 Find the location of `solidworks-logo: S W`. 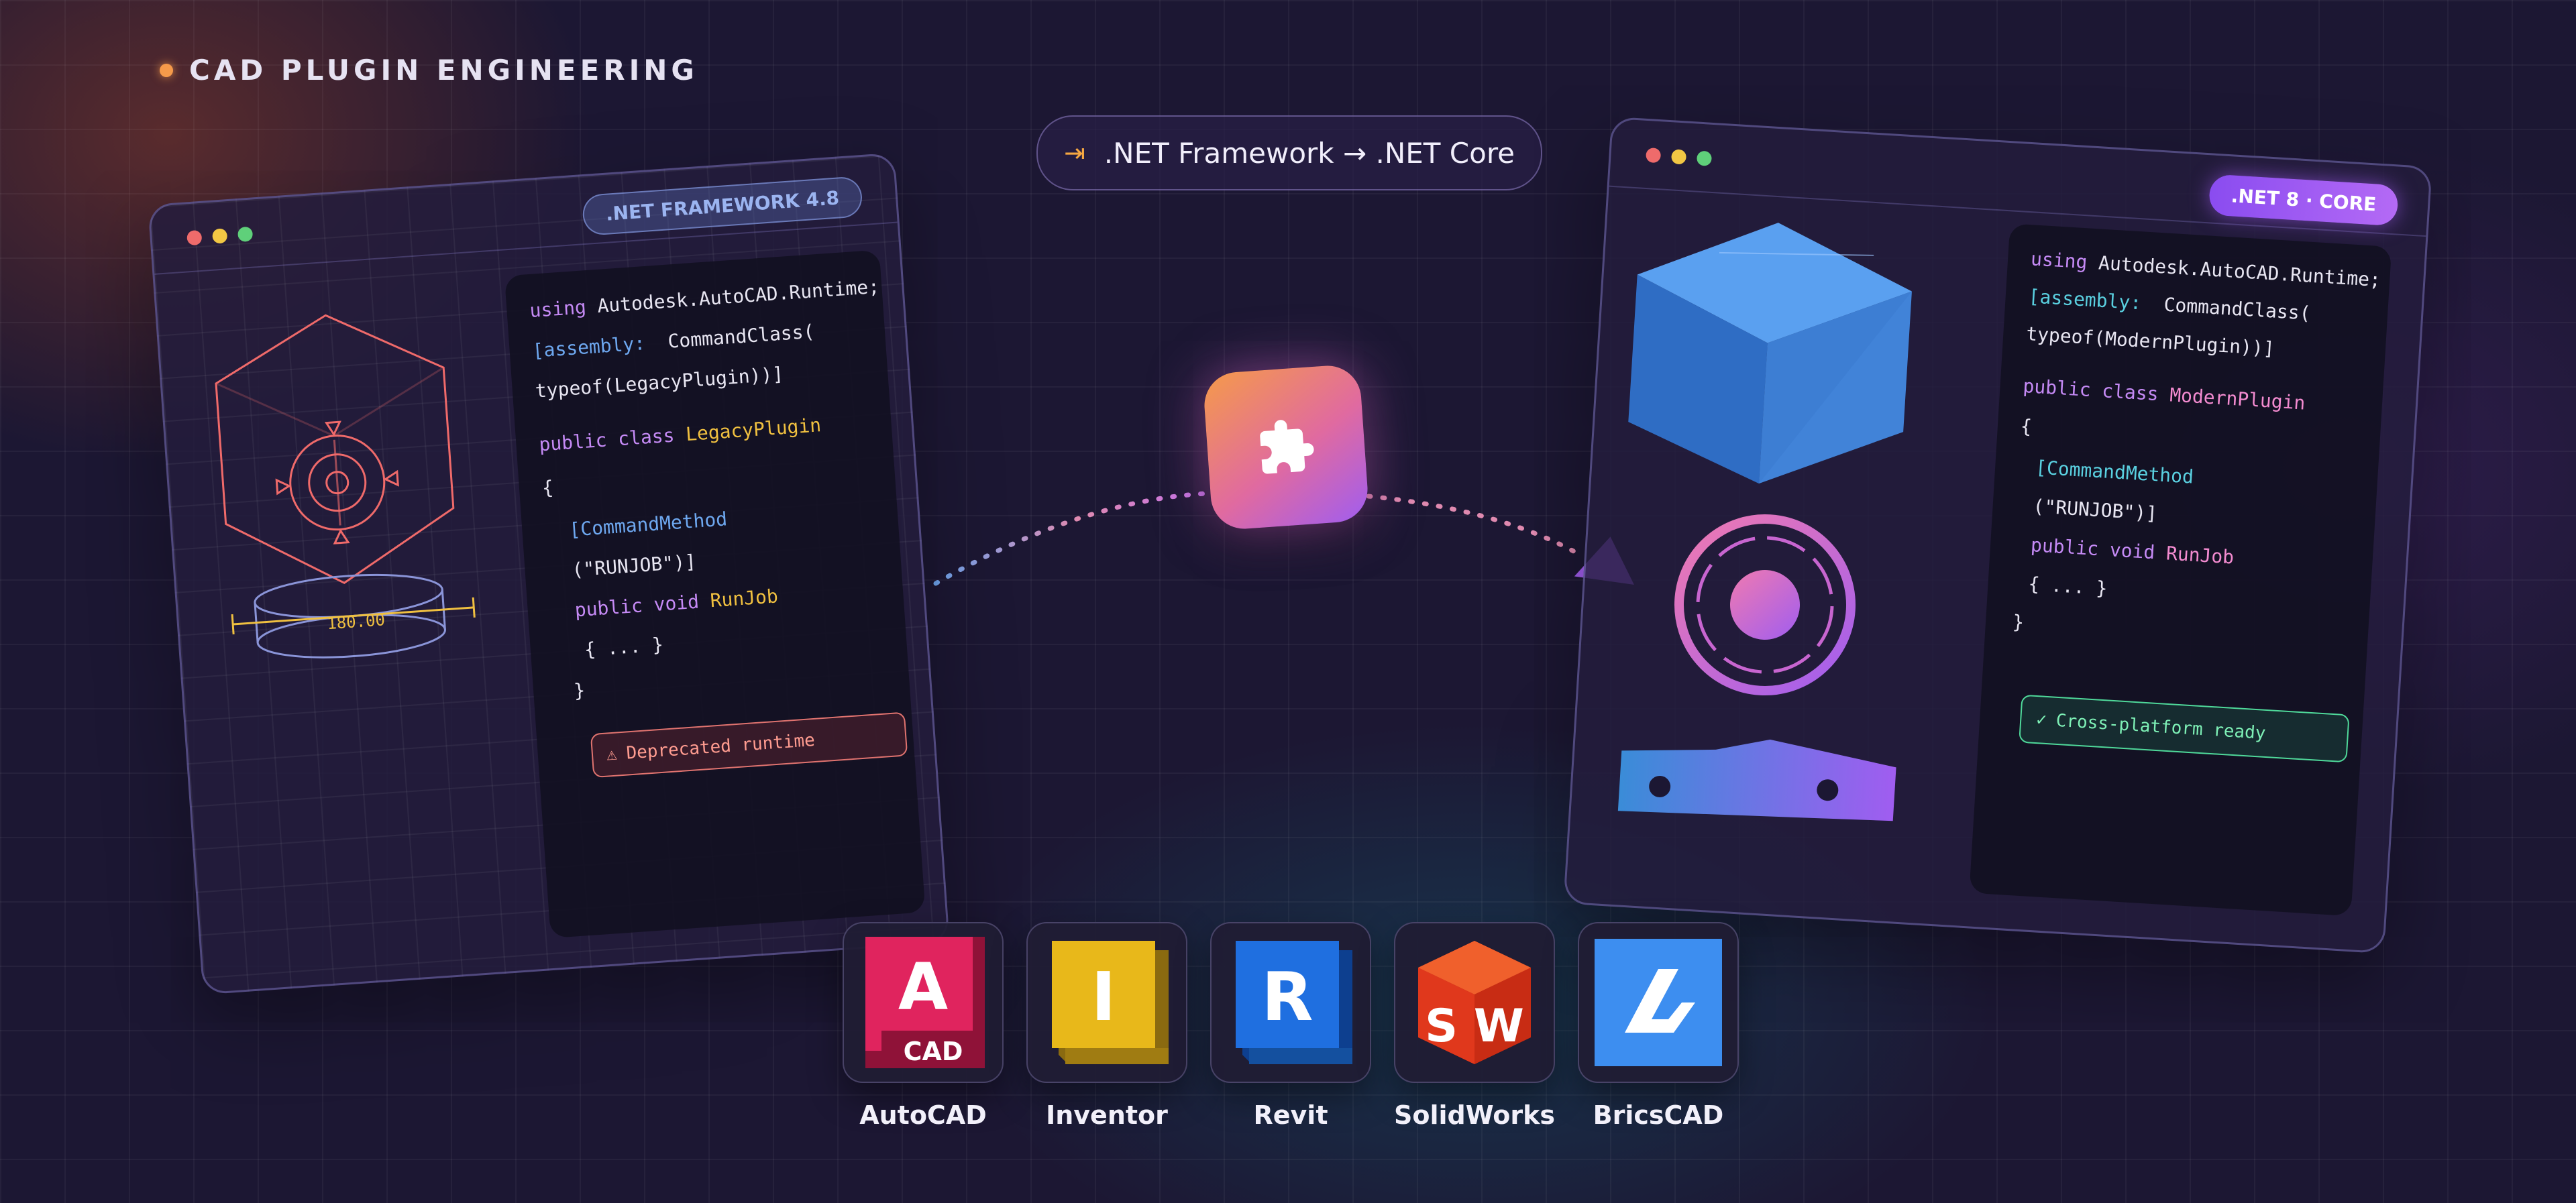

solidworks-logo: S W is located at coordinates (1474, 1002).